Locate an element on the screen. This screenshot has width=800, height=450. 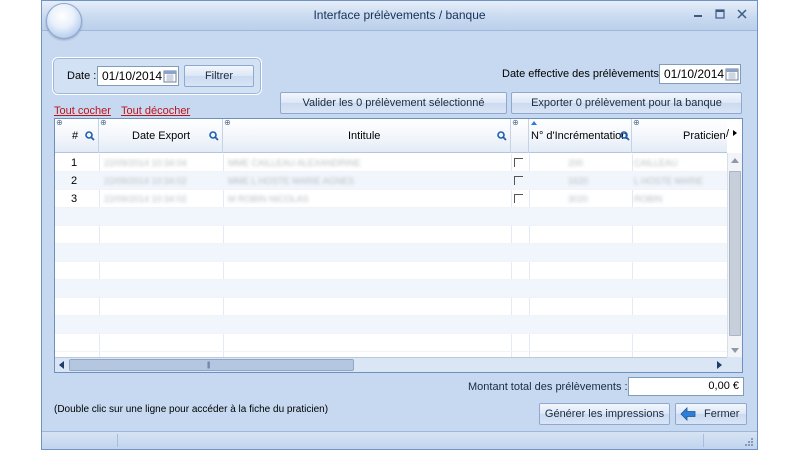
scroll-columns-right-icon is located at coordinates (735, 133).